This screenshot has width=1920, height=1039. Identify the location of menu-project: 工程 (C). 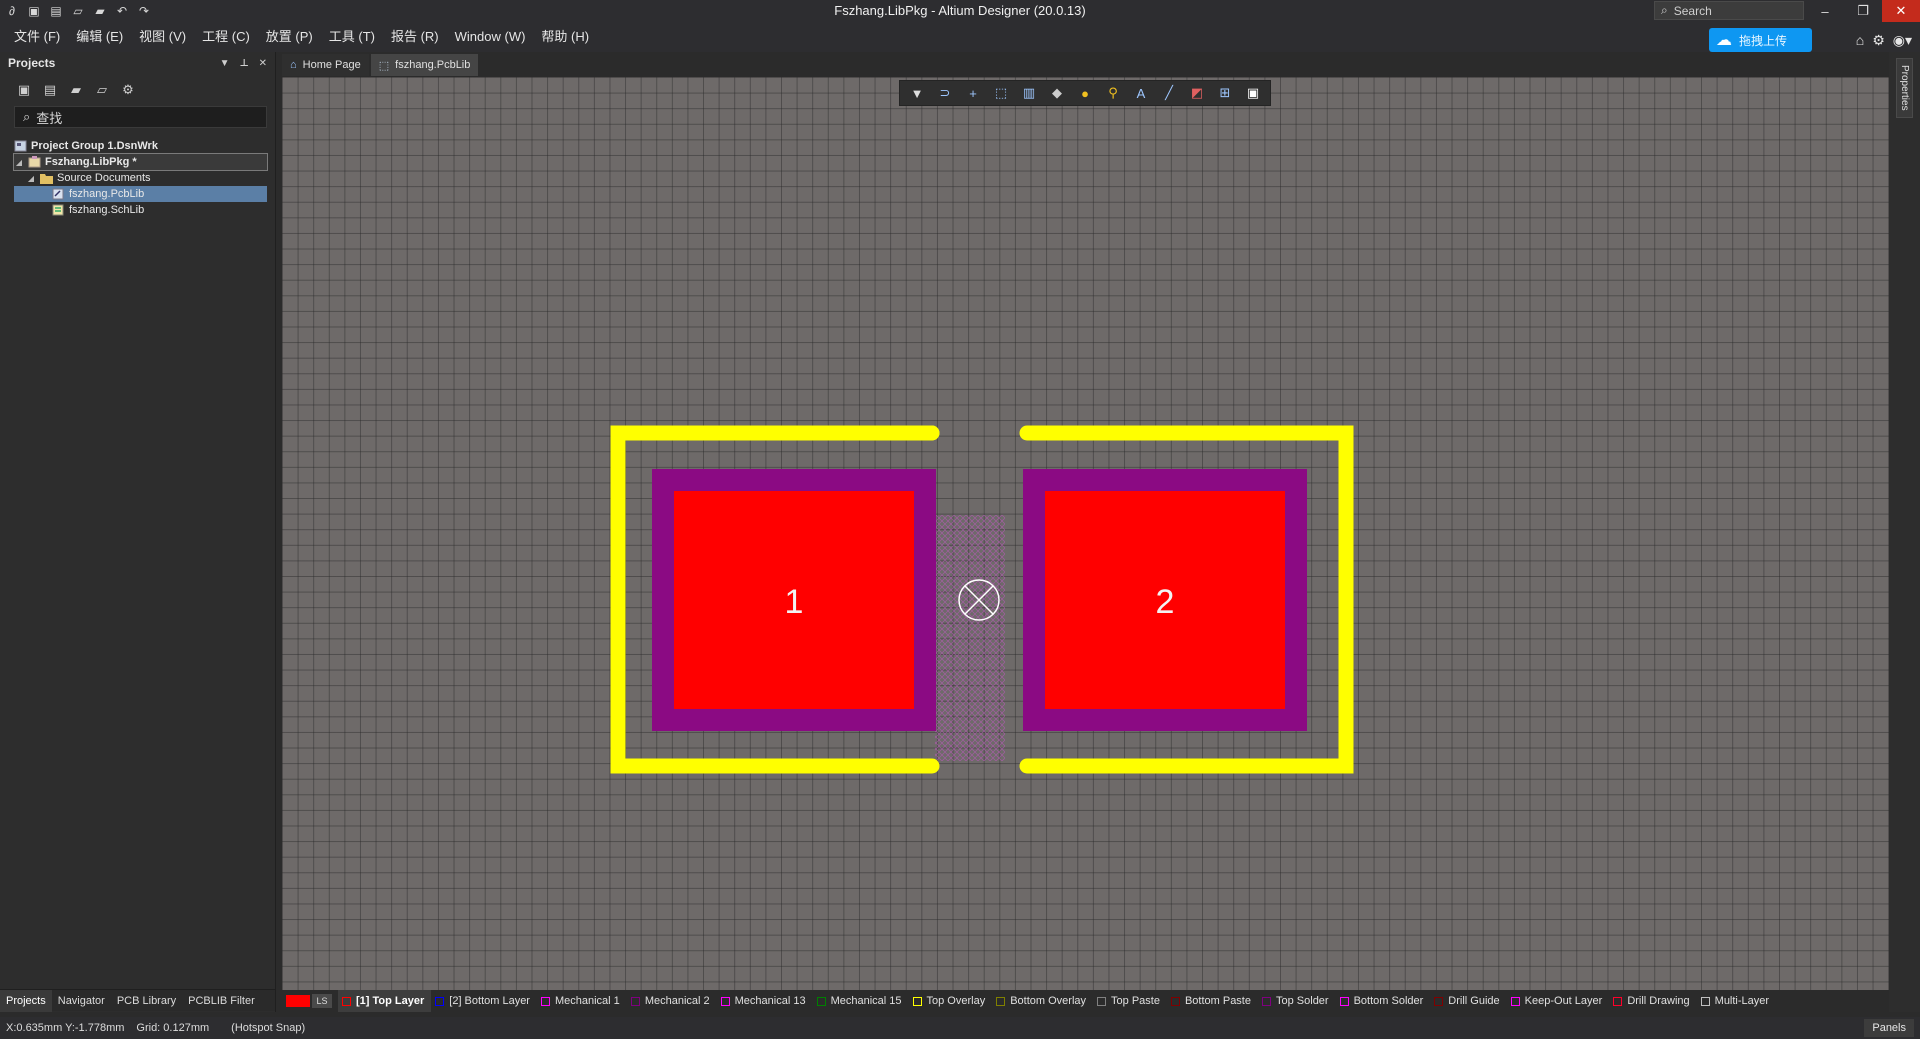
(226, 37).